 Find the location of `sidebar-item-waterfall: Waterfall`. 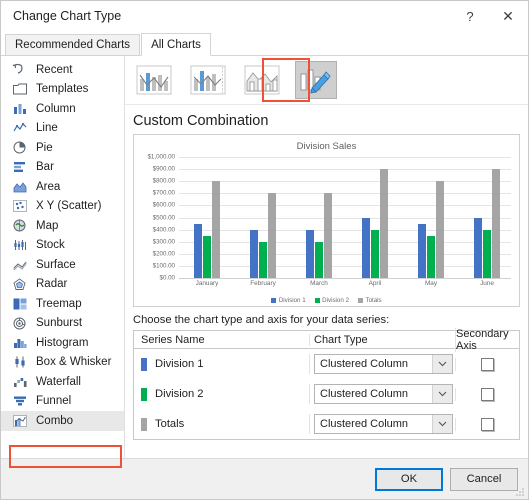

sidebar-item-waterfall: Waterfall is located at coordinates (62, 382).